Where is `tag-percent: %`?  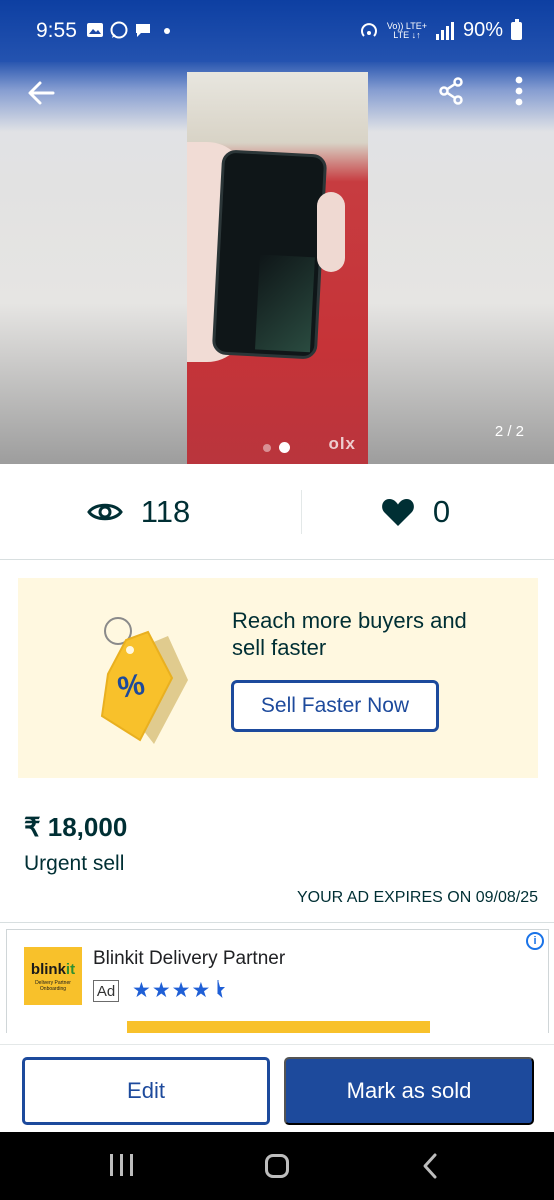
tag-percent: % is located at coordinates (131, 686).